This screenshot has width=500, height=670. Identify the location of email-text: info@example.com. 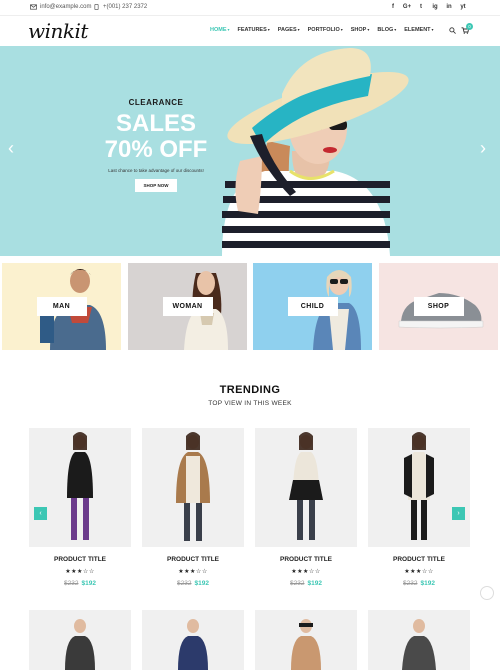
(65, 7).